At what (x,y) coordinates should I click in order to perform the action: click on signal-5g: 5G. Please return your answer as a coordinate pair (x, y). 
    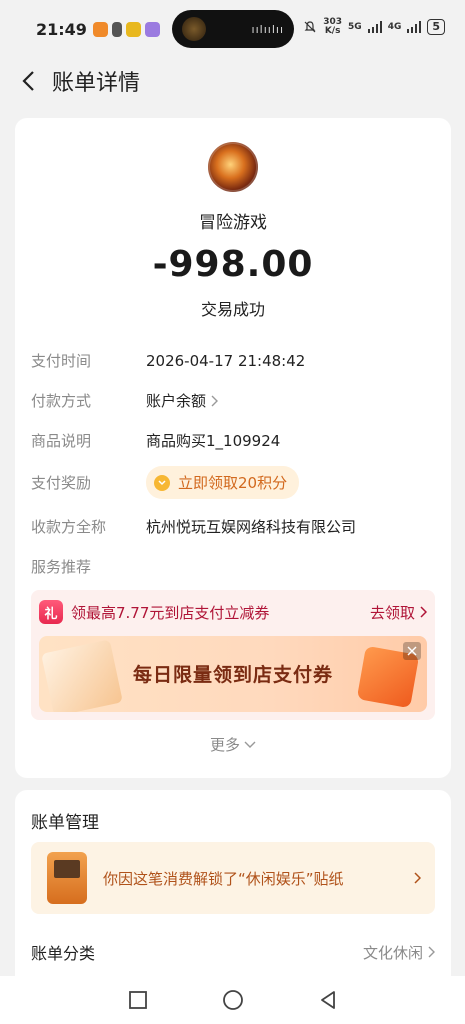
    Looking at the image, I should click on (355, 26).